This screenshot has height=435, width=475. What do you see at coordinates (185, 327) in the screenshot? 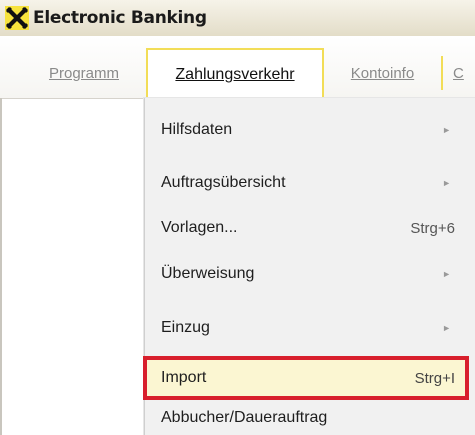
I see `menu-item-label: Einzug` at bounding box center [185, 327].